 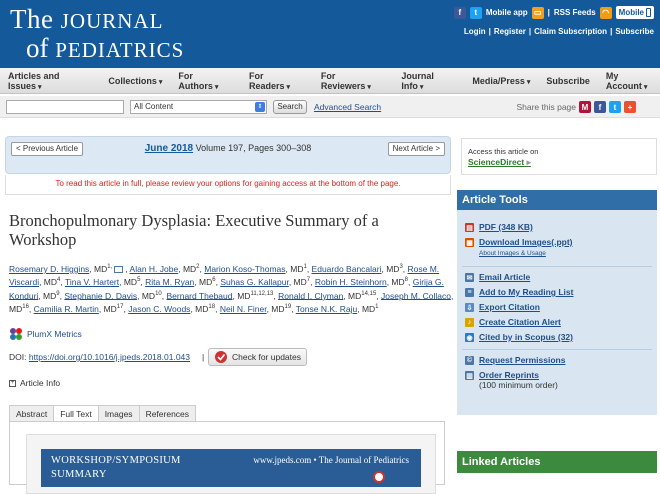 What do you see at coordinates (615, 107) in the screenshot?
I see `twitter-share-icon: t` at bounding box center [615, 107].